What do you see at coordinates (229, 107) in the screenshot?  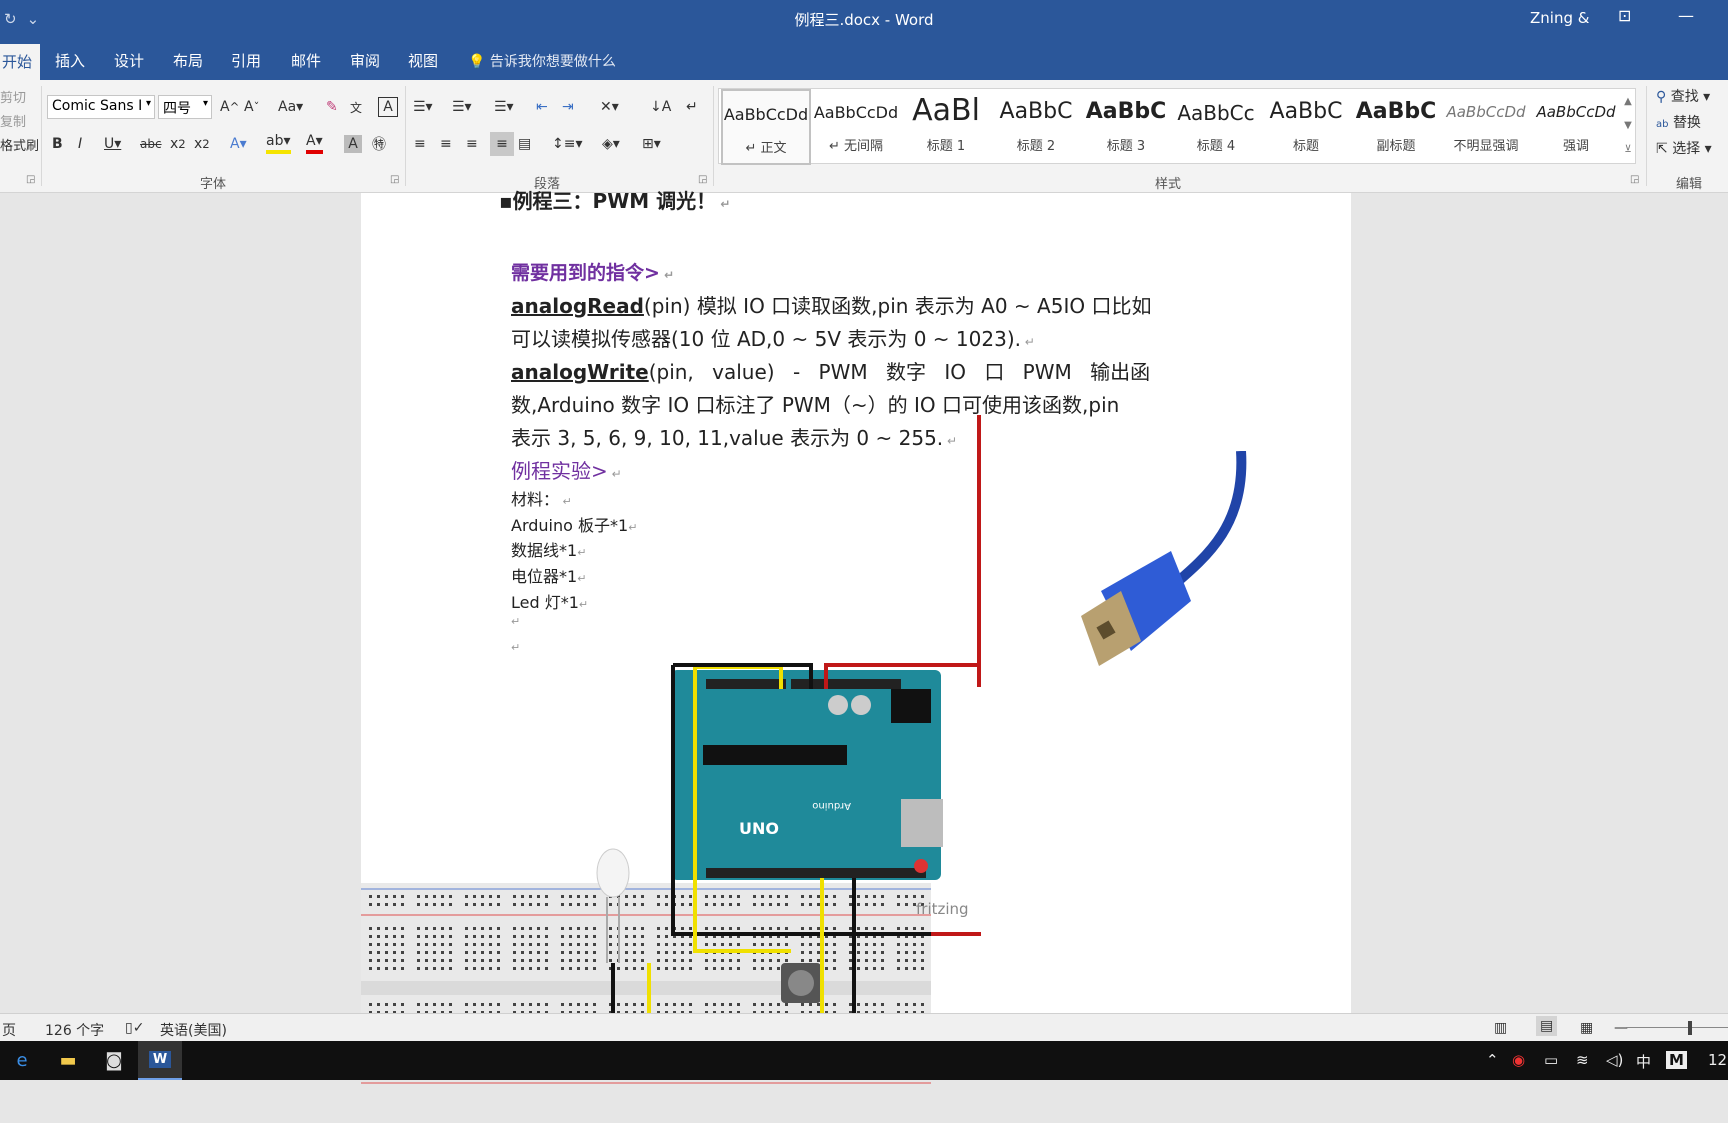 I see `grow-font-icon: A ^` at bounding box center [229, 107].